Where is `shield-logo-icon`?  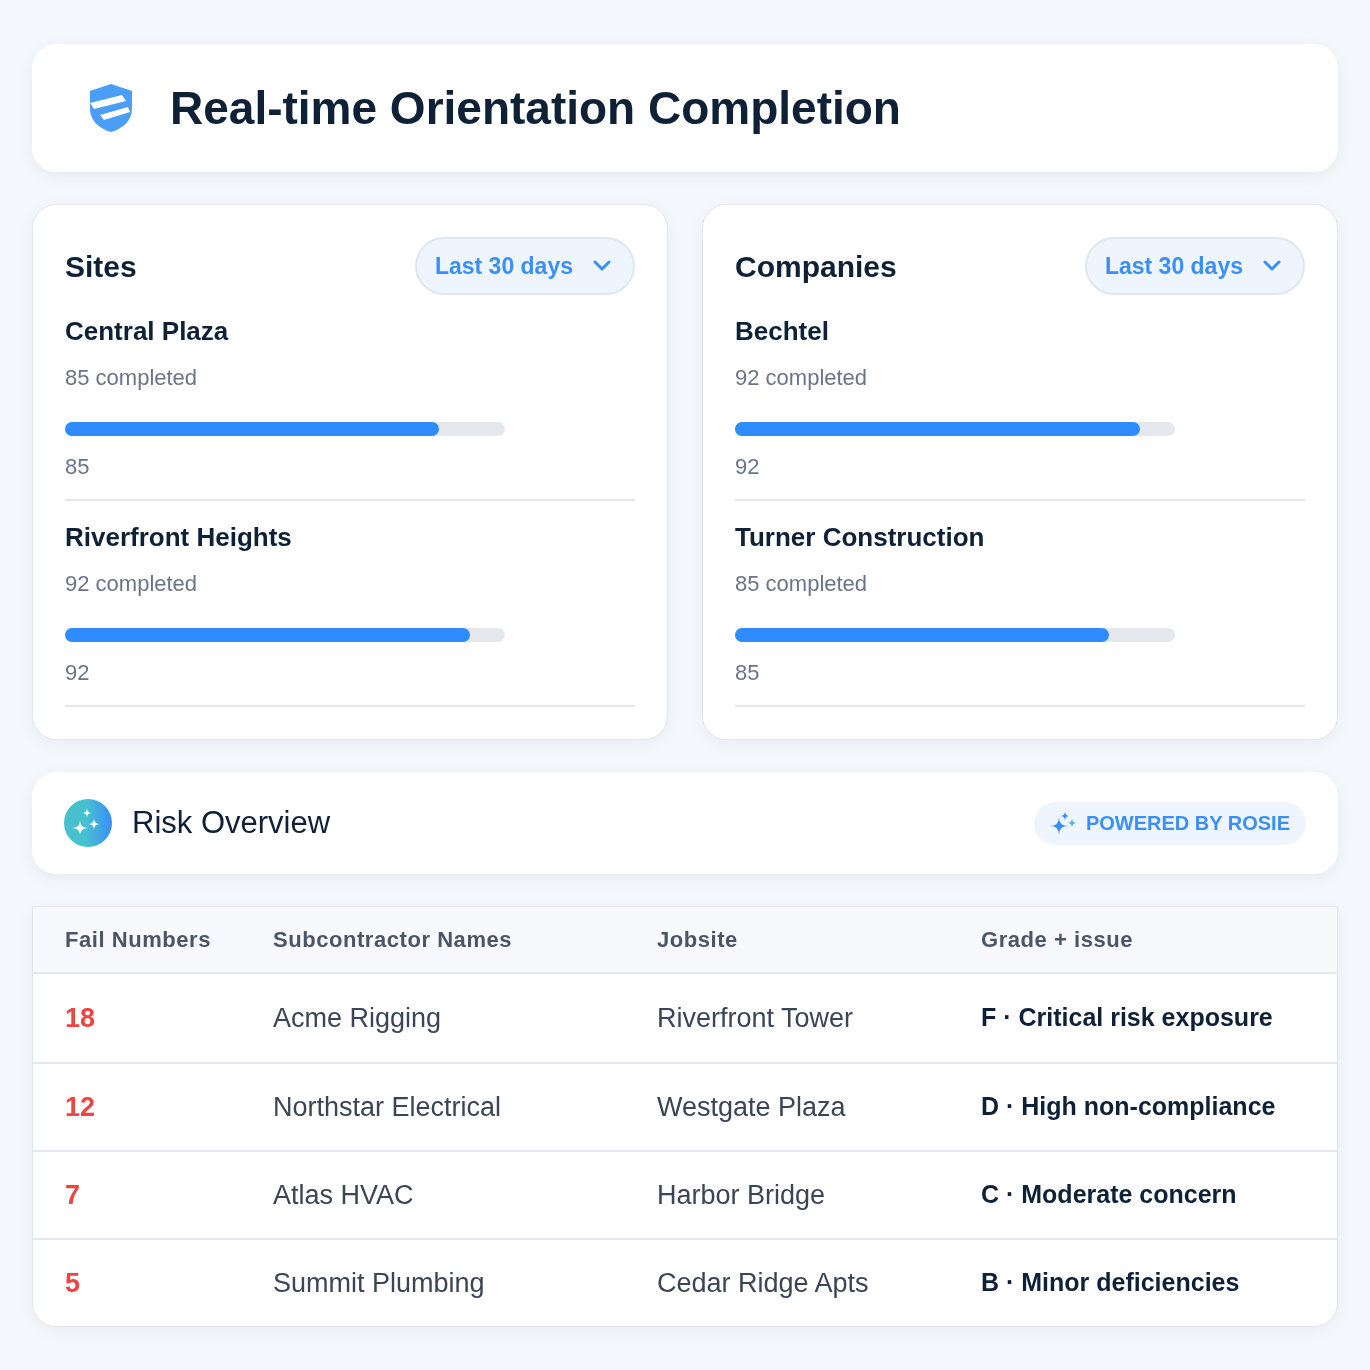
shield-logo-icon is located at coordinates (111, 108).